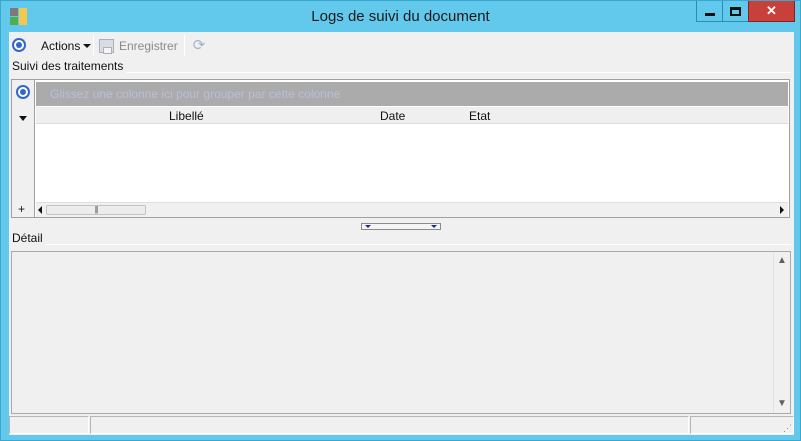  I want to click on panel-splitter, so click(401, 226).